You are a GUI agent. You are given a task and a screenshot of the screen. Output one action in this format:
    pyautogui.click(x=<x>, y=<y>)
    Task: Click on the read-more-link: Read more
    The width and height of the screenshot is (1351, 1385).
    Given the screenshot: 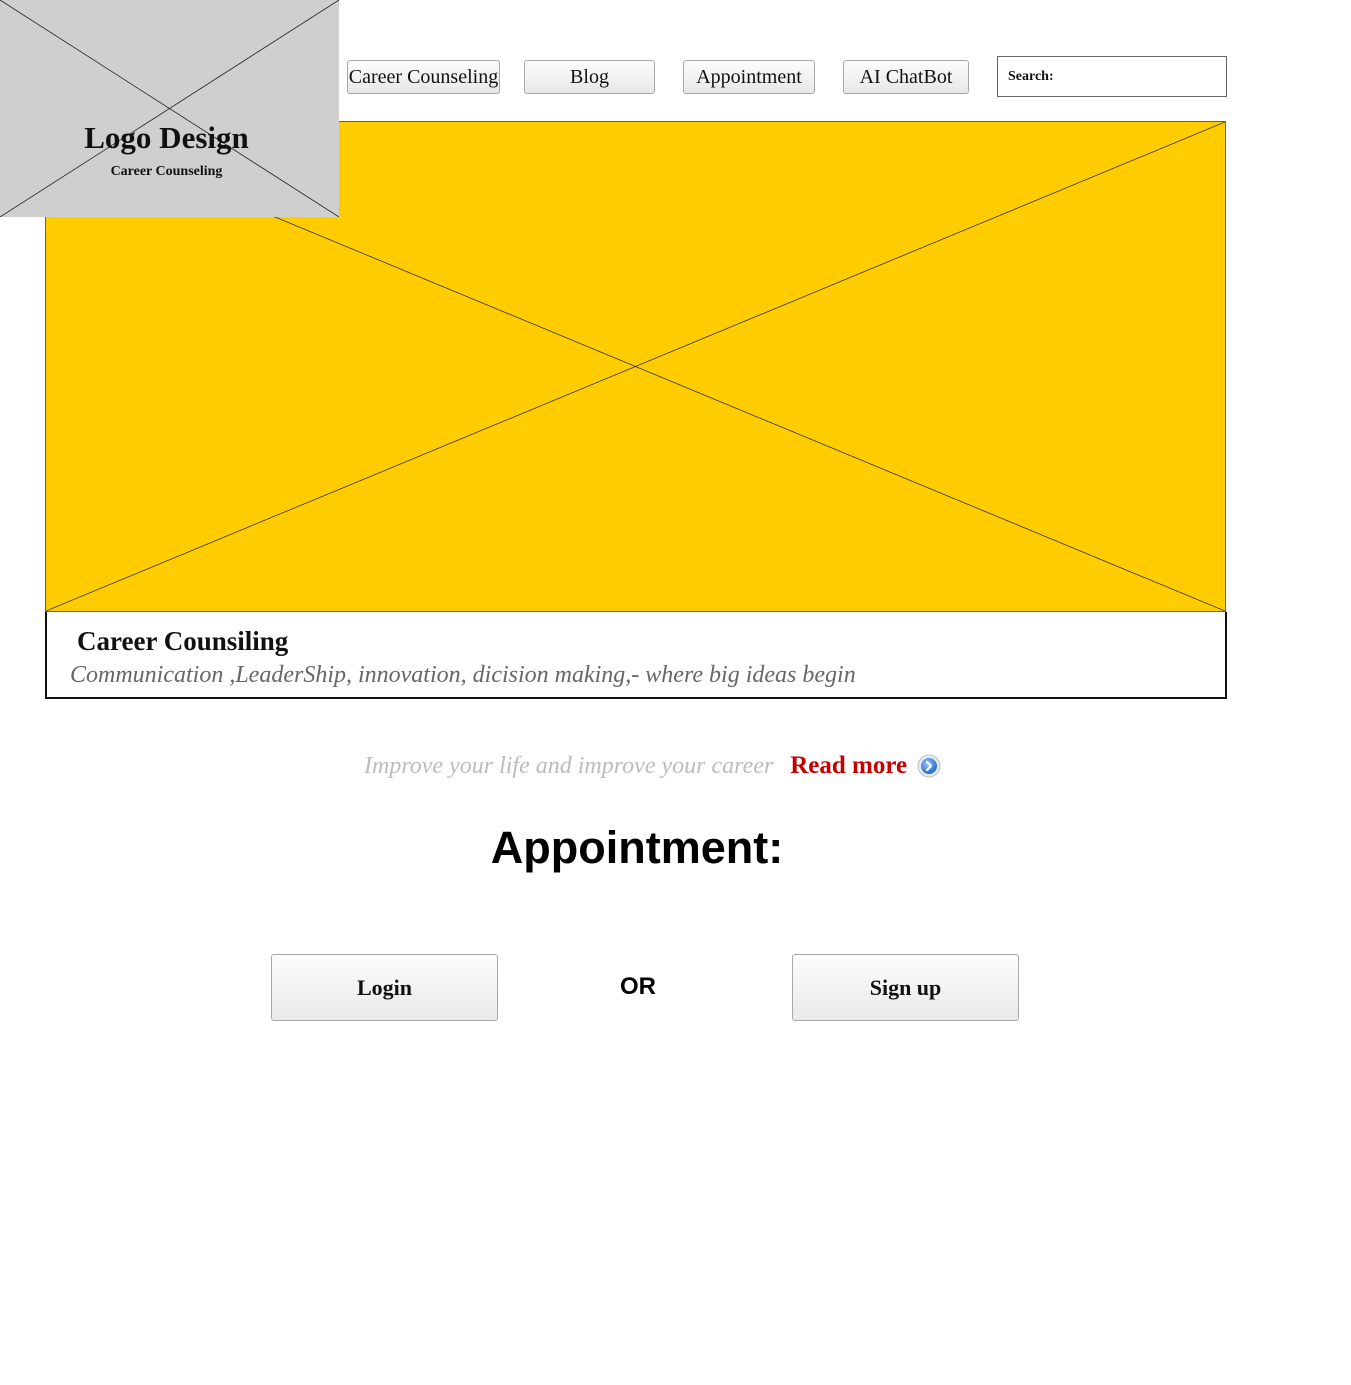 What is the action you would take?
    pyautogui.click(x=848, y=766)
    